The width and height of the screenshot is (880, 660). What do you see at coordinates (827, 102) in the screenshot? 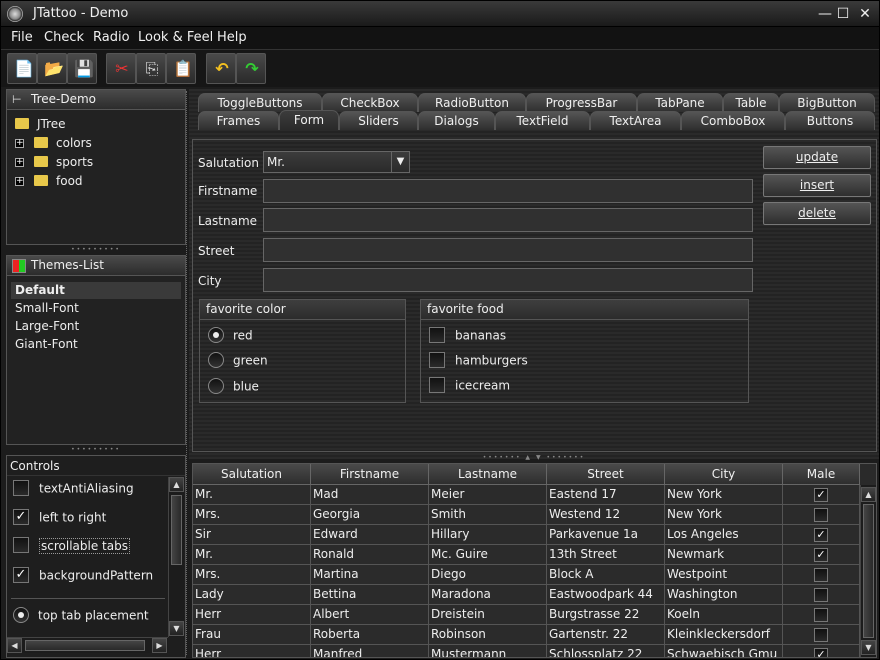
I see `tab-bigbutton: BigButton` at bounding box center [827, 102].